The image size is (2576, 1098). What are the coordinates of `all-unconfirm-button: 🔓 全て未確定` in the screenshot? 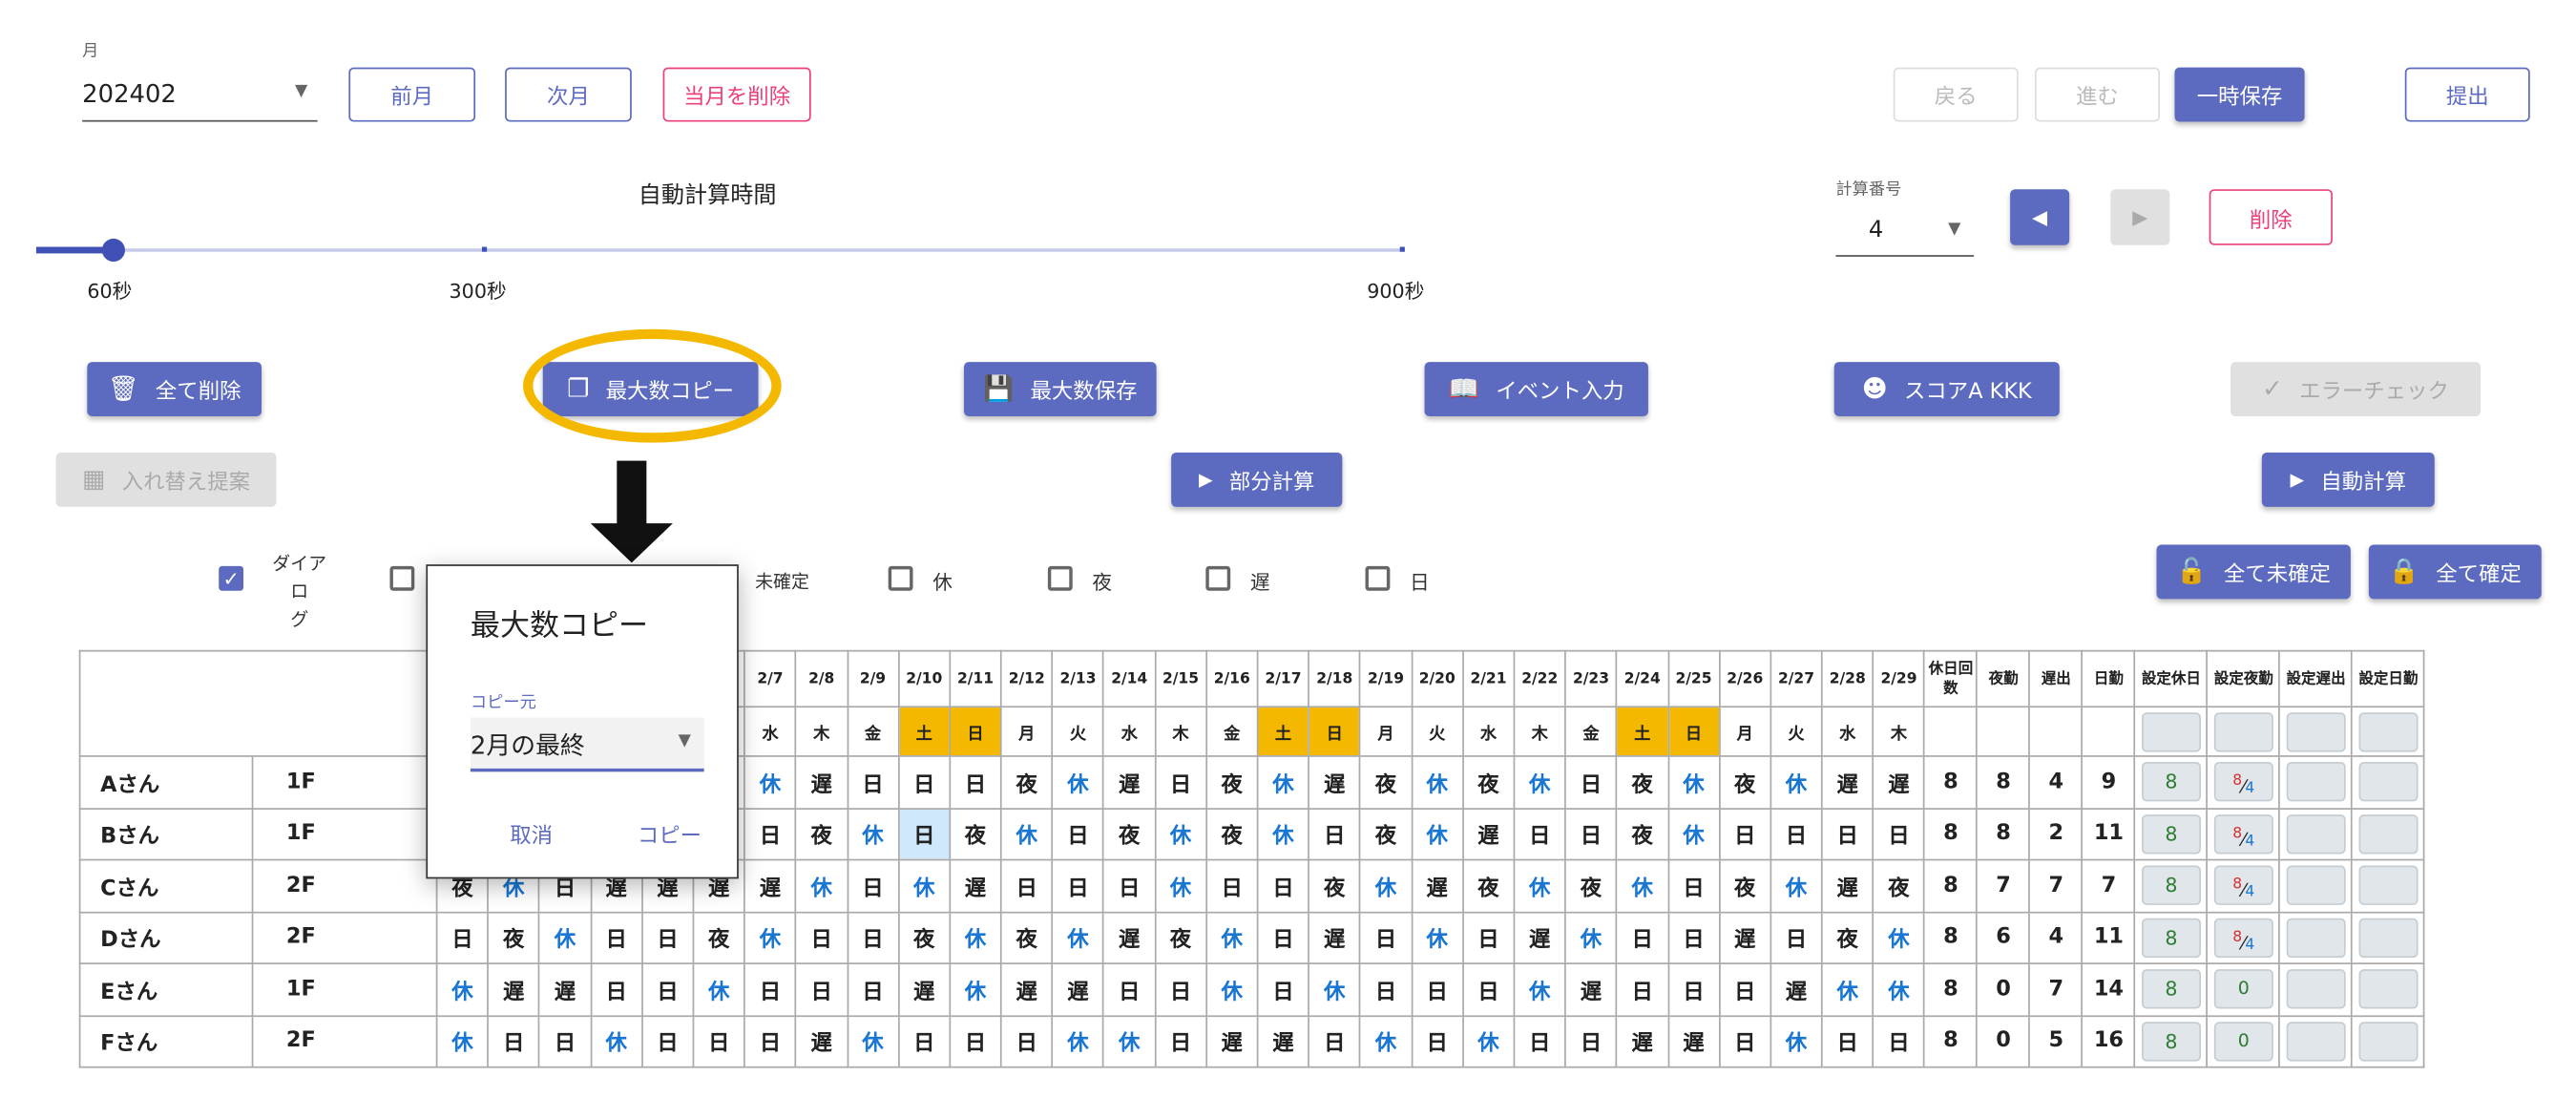 It's located at (2253, 572).